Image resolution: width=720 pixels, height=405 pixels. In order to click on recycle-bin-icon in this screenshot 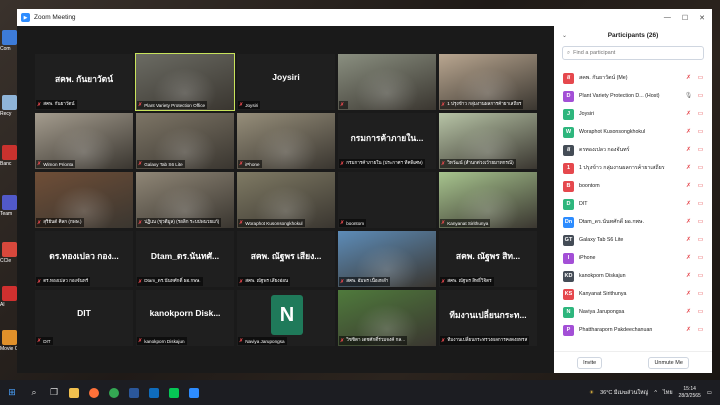, I will do `click(9, 102)`.